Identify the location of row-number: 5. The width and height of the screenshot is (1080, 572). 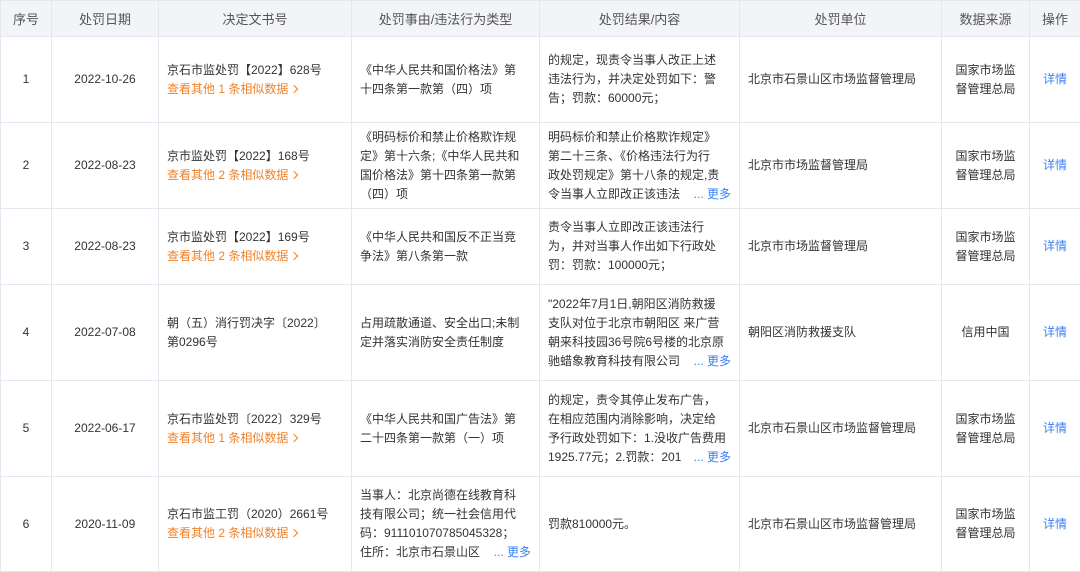
(26, 428).